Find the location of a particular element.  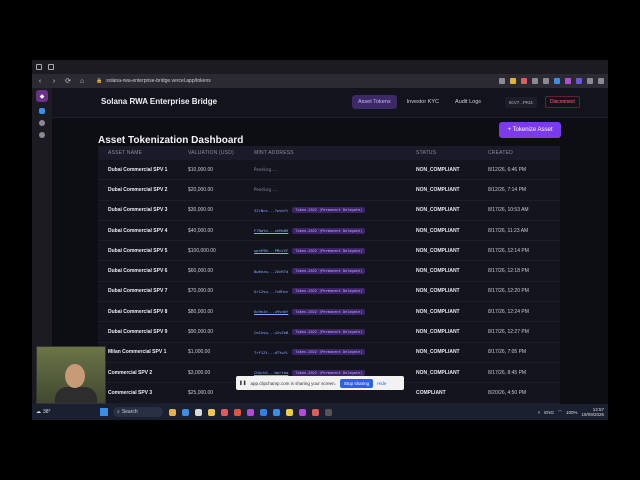

app-logo-icon: ◆ is located at coordinates (42, 96).